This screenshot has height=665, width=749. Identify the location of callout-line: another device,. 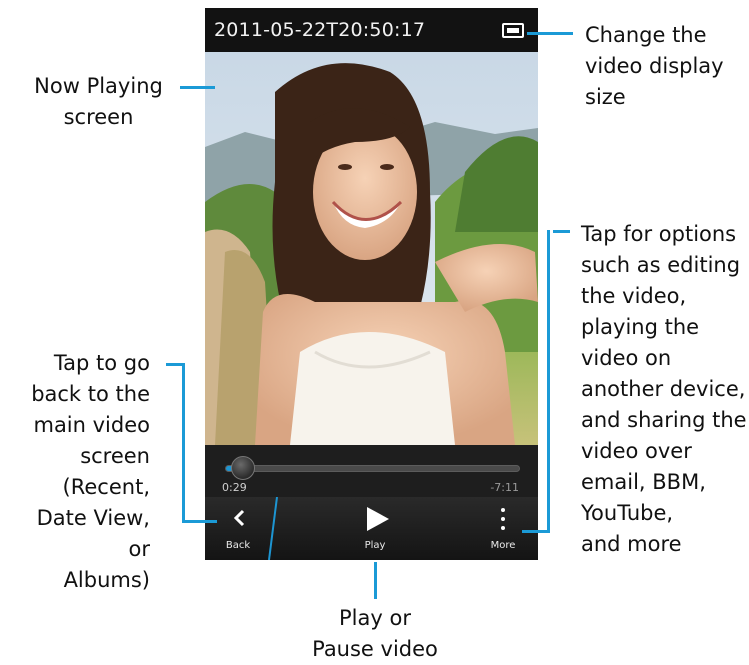
(663, 389).